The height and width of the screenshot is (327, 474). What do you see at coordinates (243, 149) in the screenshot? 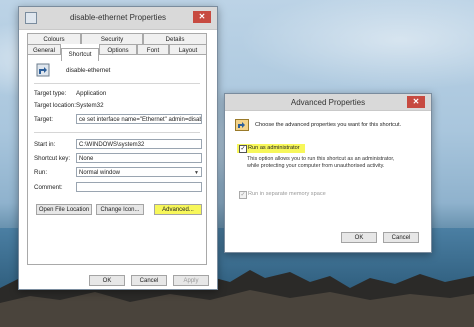
I see `run-as-admin-checkbox: ✓` at bounding box center [243, 149].